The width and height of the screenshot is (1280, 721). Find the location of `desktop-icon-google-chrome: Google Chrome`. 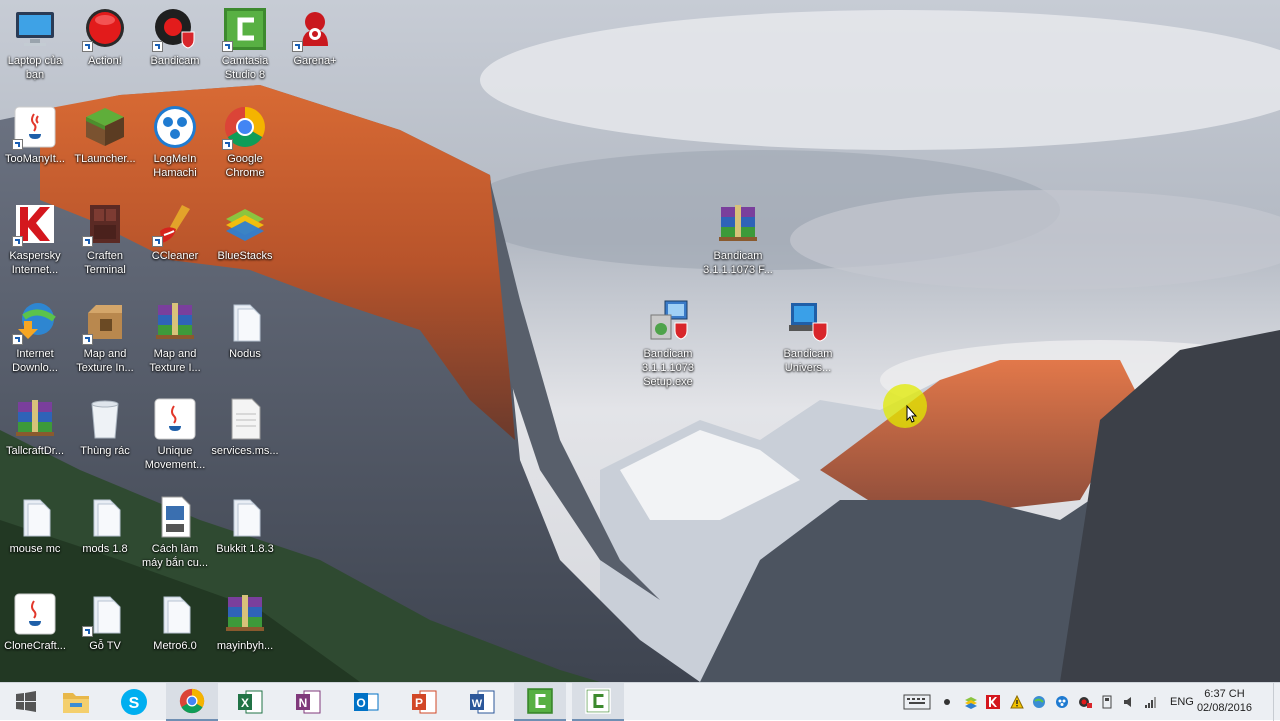

desktop-icon-google-chrome: Google Chrome is located at coordinates (245, 142).